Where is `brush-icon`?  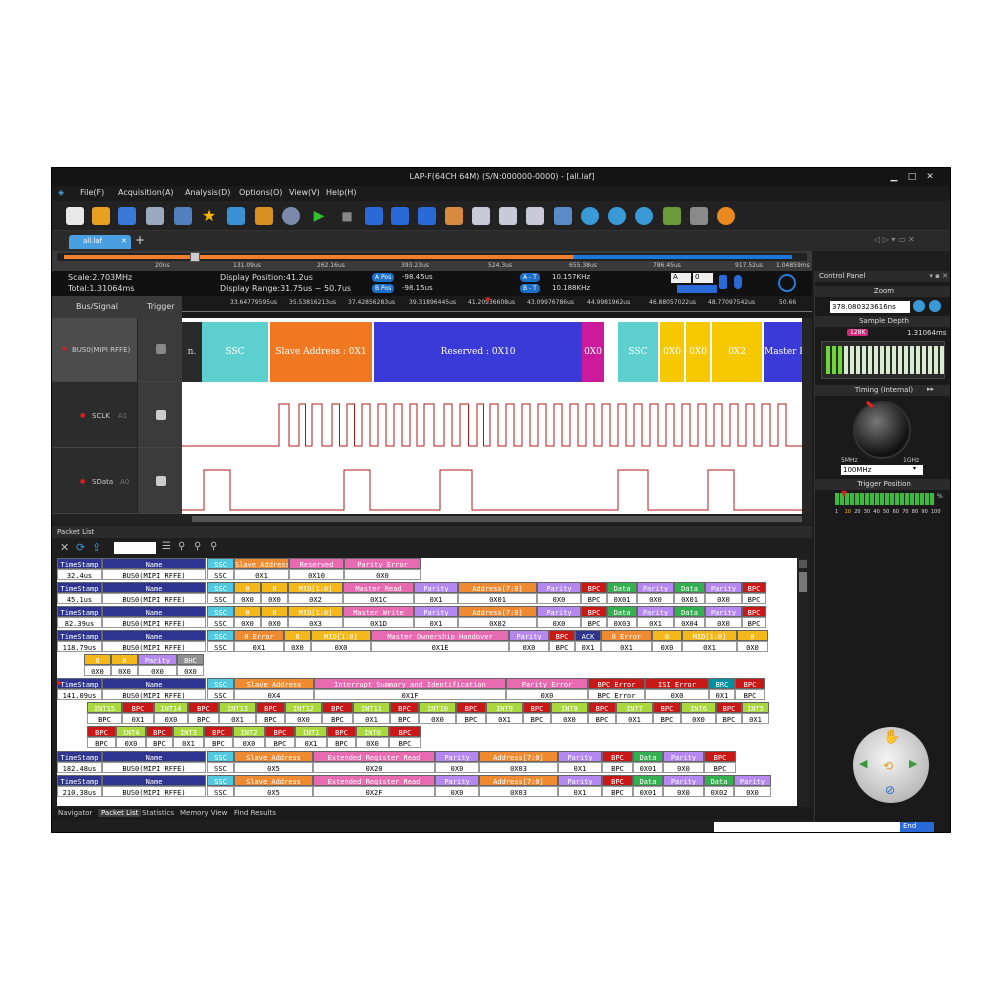
brush-icon is located at coordinates (454, 216).